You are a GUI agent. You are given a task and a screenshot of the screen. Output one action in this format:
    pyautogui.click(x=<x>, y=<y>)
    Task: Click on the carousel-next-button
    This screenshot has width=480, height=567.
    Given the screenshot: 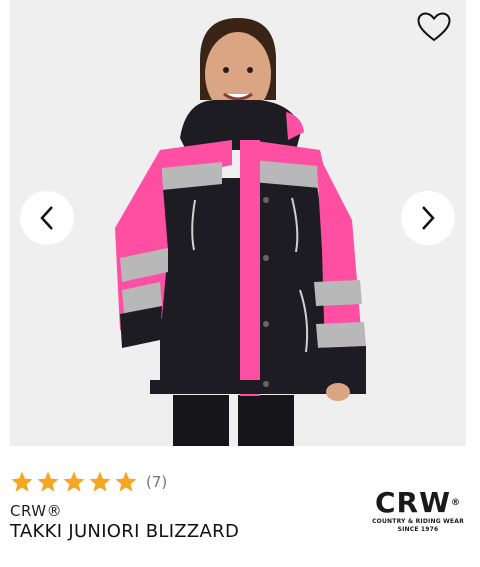 What is the action you would take?
    pyautogui.click(x=428, y=218)
    